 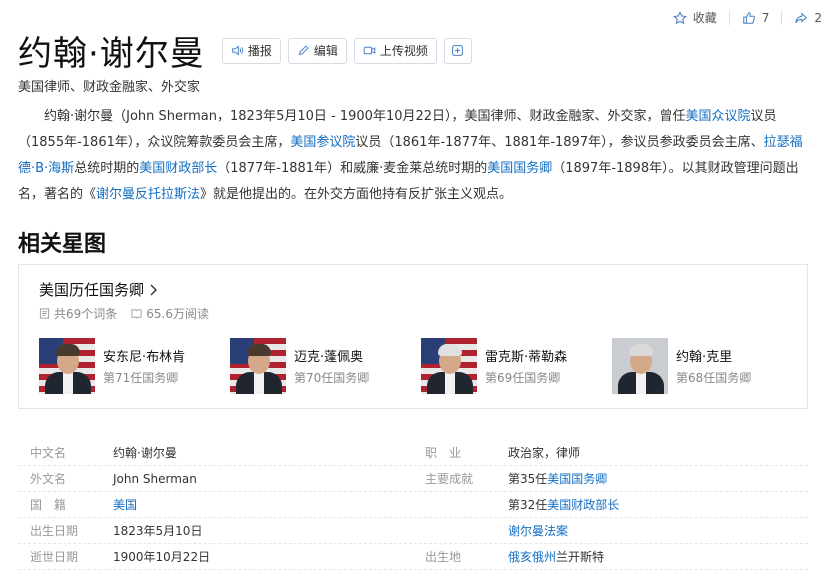 What do you see at coordinates (403, 51) in the screenshot?
I see `upload-video-label: 上传视频` at bounding box center [403, 51].